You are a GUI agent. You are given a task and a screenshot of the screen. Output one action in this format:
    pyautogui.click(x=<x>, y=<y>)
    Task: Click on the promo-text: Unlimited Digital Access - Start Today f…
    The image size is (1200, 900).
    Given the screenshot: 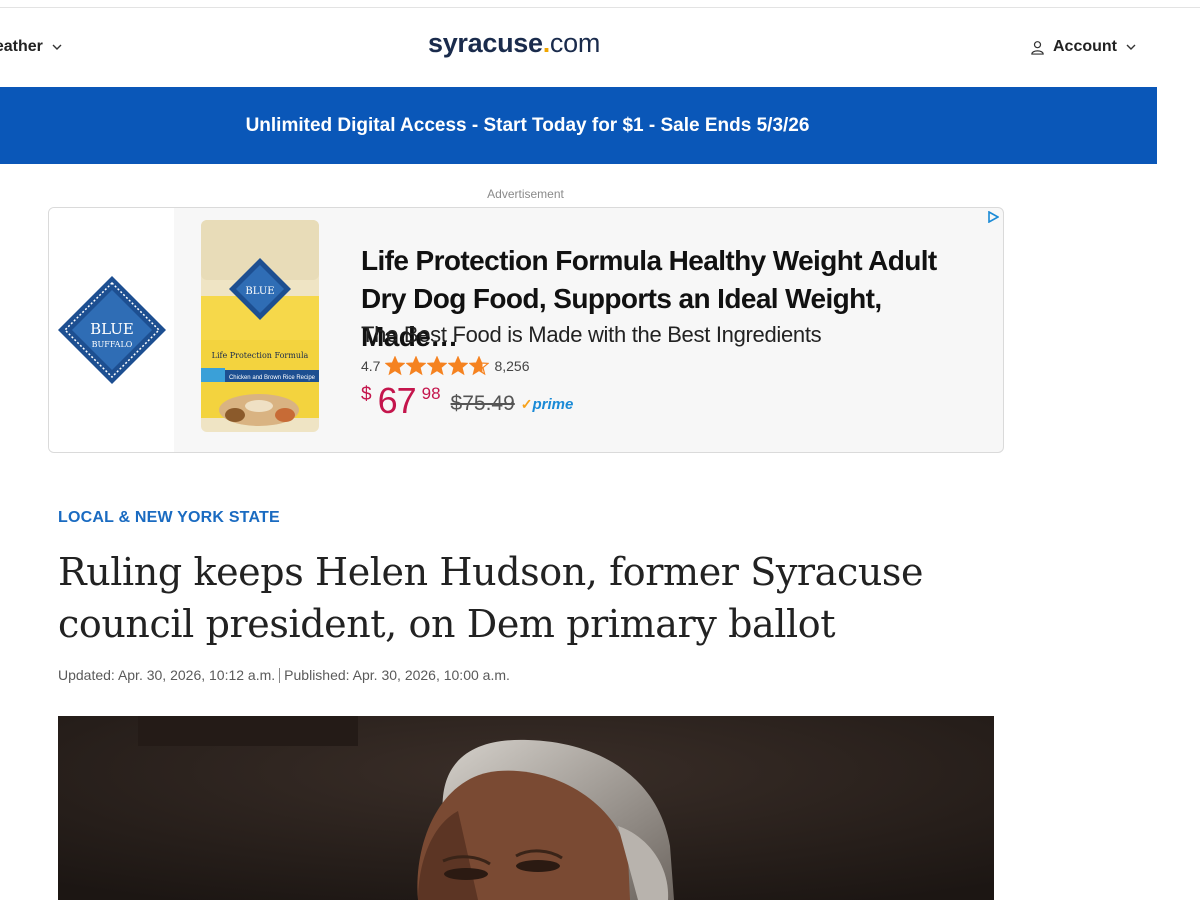 What is the action you would take?
    pyautogui.click(x=527, y=125)
    